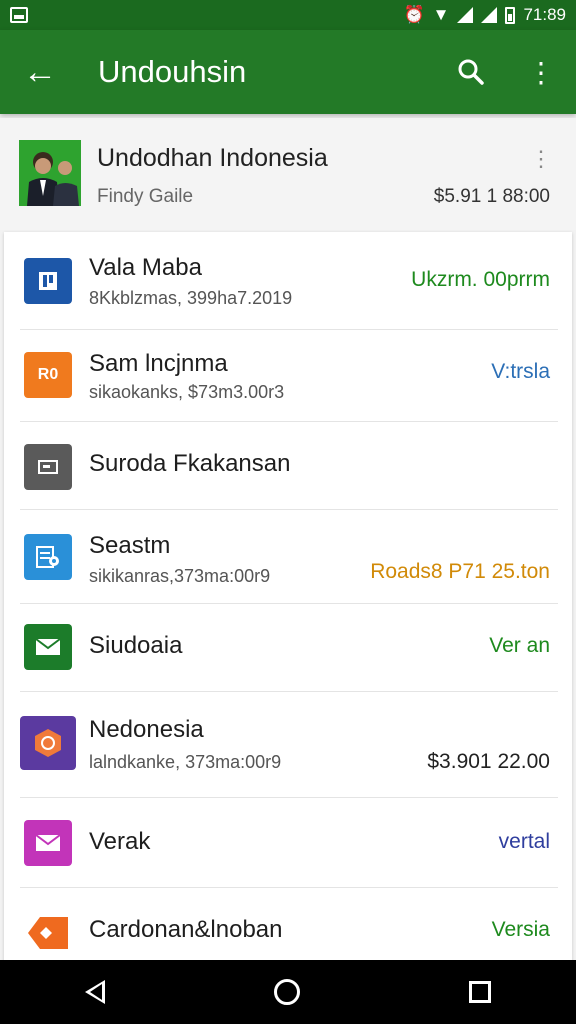 This screenshot has height=1024, width=576. I want to click on item-subtitle: 8Kkblzmas, 399ha7.2019, so click(191, 298).